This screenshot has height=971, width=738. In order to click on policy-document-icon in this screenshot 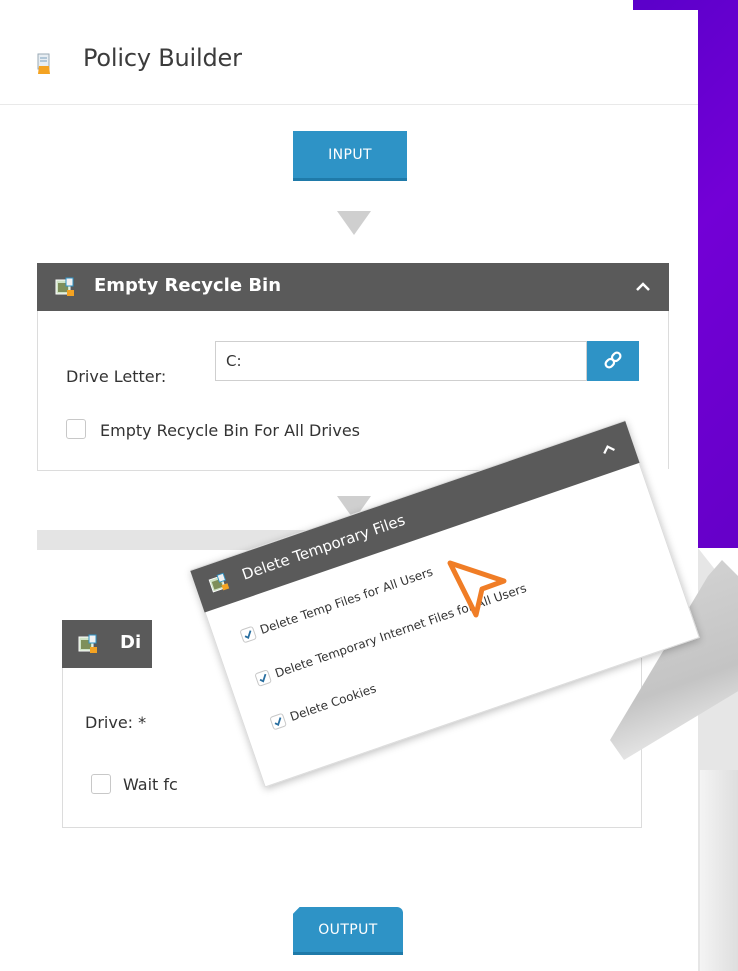, I will do `click(44, 64)`.